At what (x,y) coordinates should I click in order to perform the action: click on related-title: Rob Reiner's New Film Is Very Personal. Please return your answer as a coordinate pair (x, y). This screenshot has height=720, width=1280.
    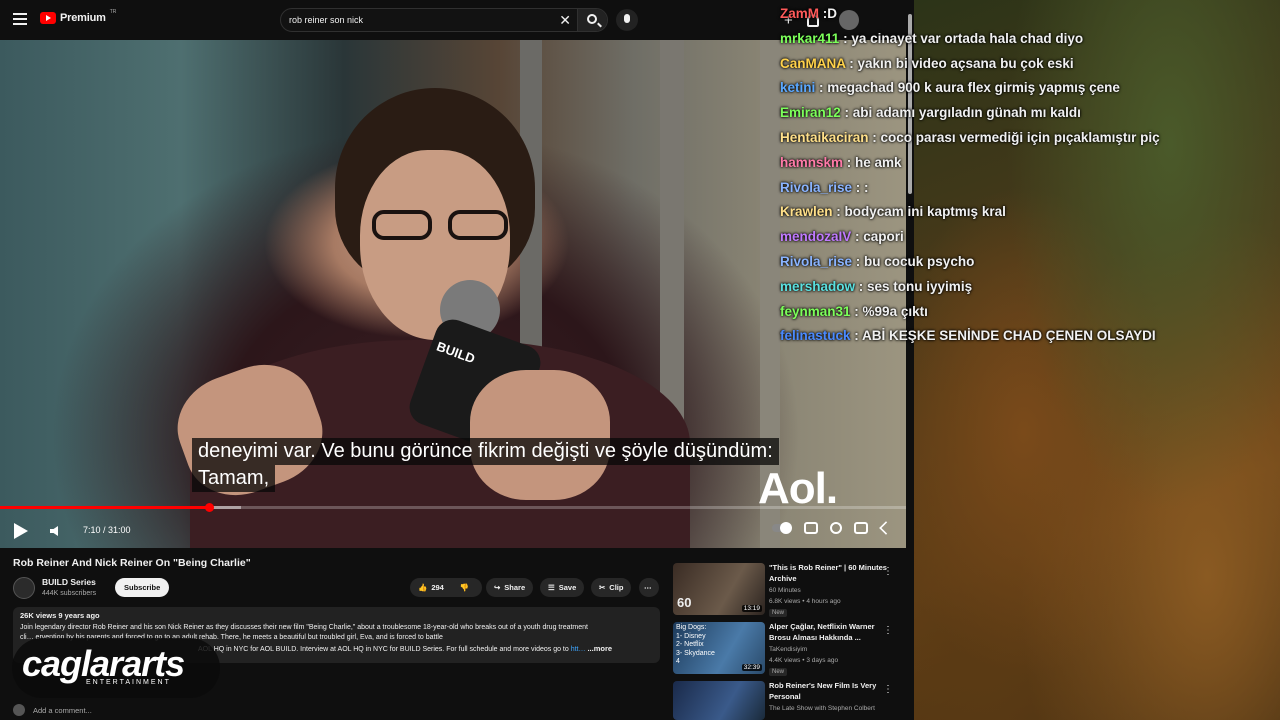
    Looking at the image, I should click on (828, 691).